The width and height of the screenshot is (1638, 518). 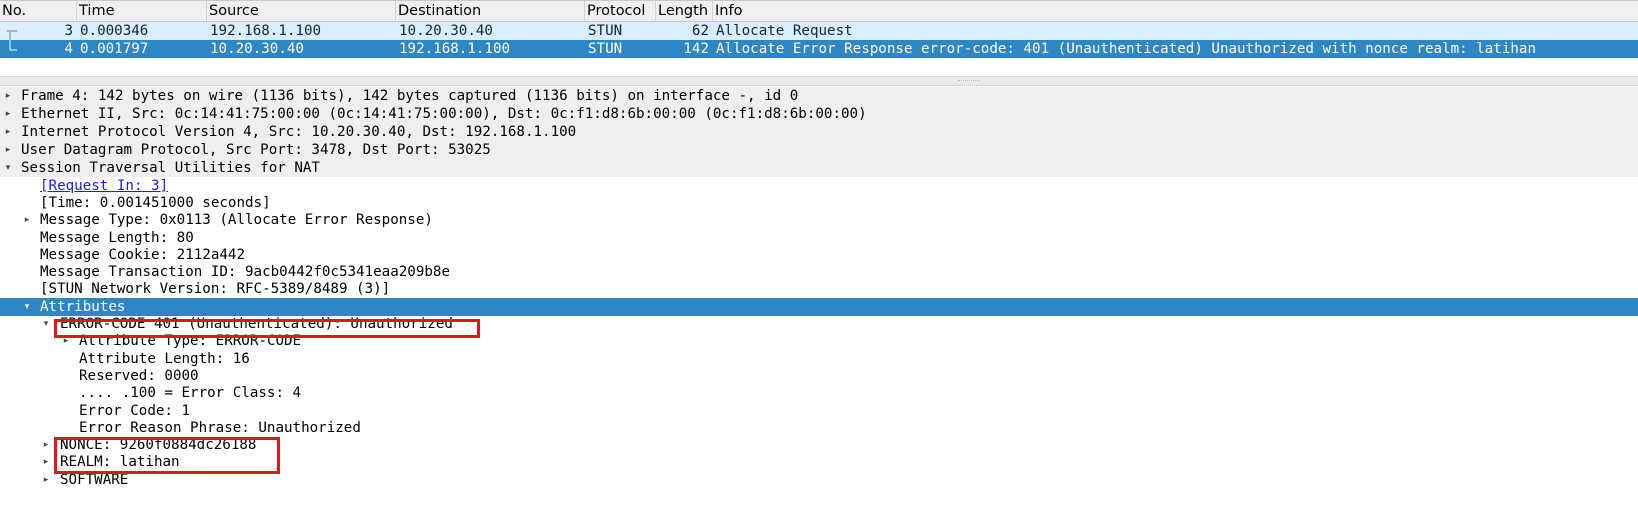 What do you see at coordinates (819, 359) in the screenshot?
I see `tree-item-attribute-length: Attribute Length: 16` at bounding box center [819, 359].